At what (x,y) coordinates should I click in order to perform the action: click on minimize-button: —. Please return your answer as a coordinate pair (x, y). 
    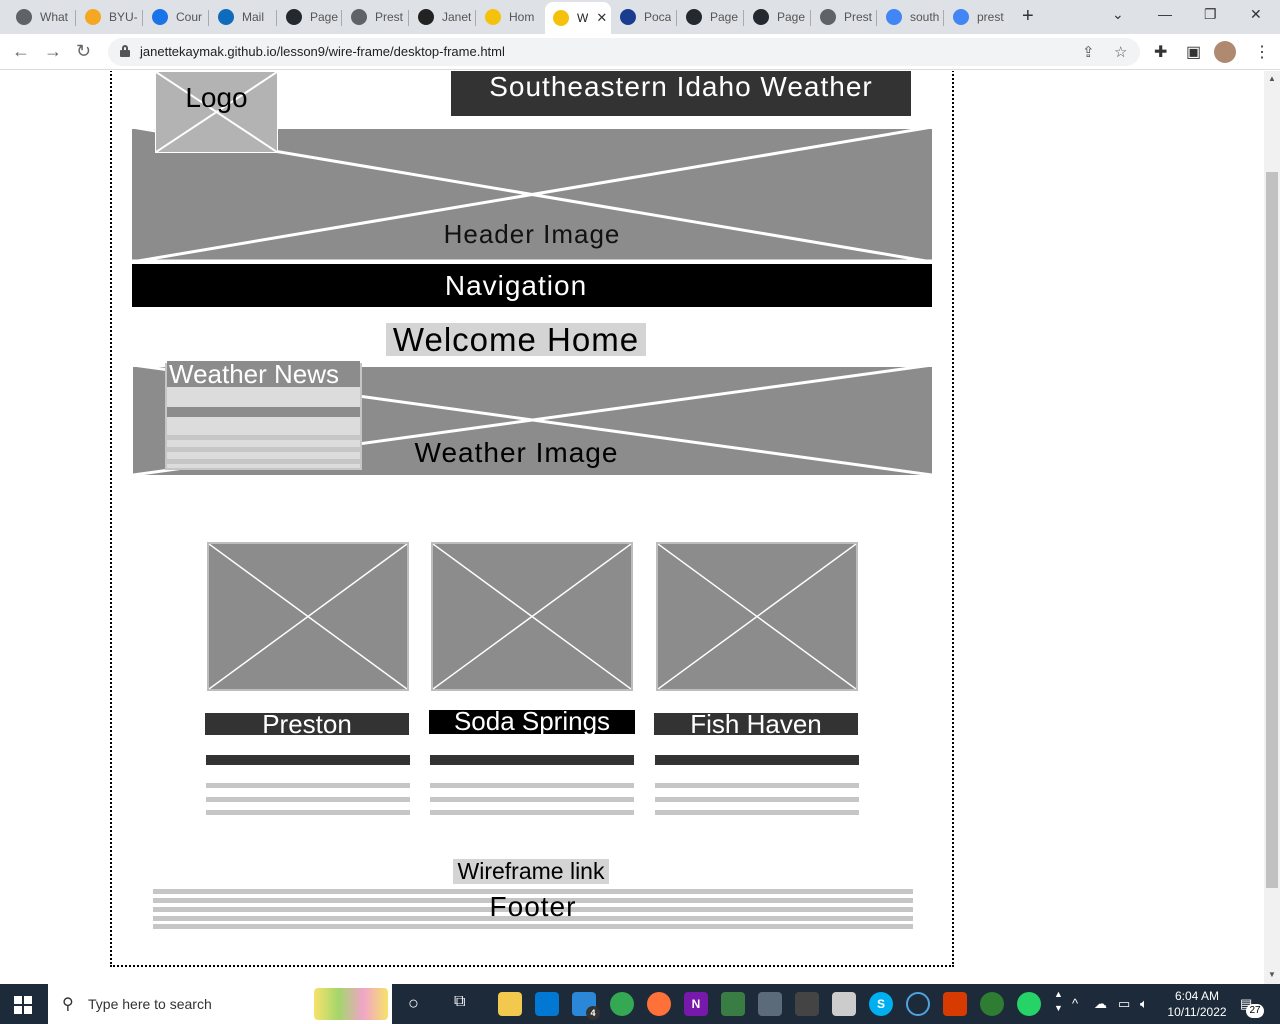
    Looking at the image, I should click on (1165, 14).